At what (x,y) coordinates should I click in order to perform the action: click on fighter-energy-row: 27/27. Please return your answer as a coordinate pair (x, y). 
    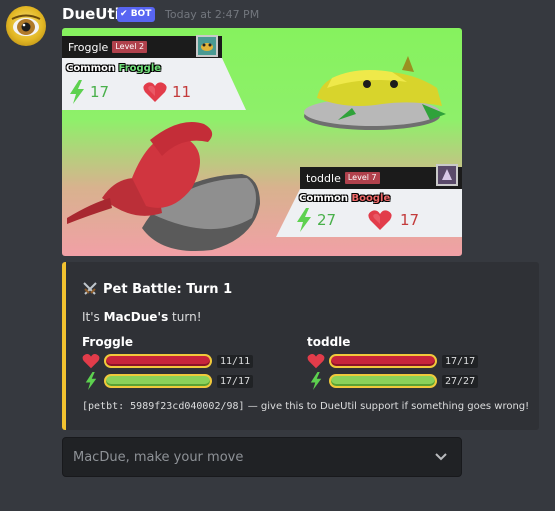
    Looking at the image, I should click on (393, 381).